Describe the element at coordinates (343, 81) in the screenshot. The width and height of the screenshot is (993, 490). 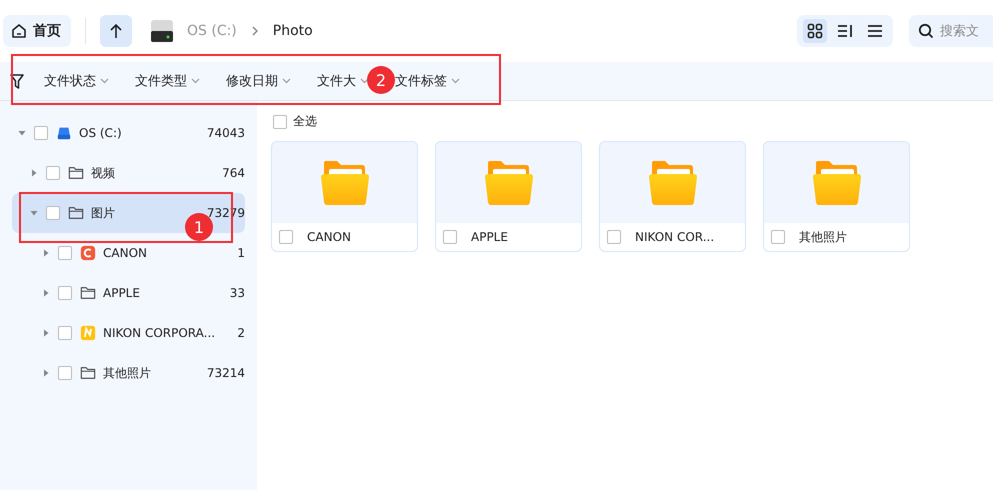
I see `filter-dropdown: 文件大` at that location.